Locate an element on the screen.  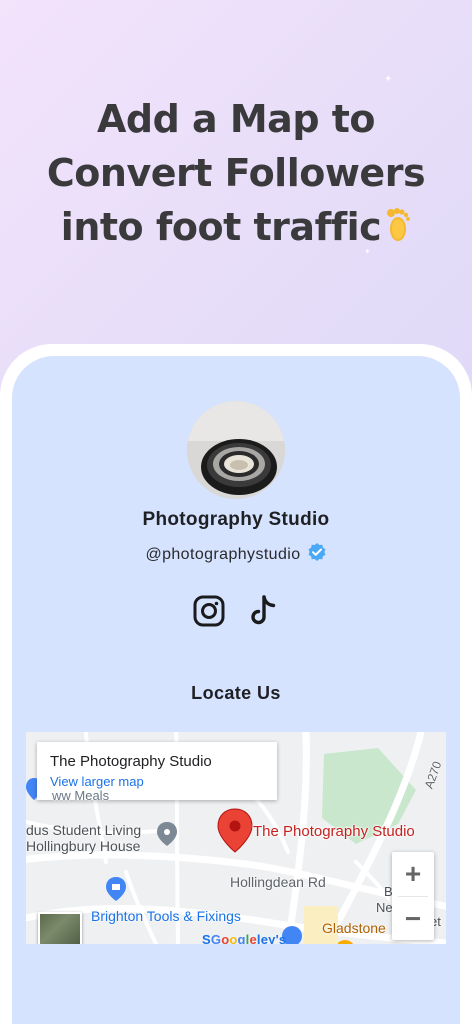
headline-line-3: into foot traffic is located at coordinates (236, 228).